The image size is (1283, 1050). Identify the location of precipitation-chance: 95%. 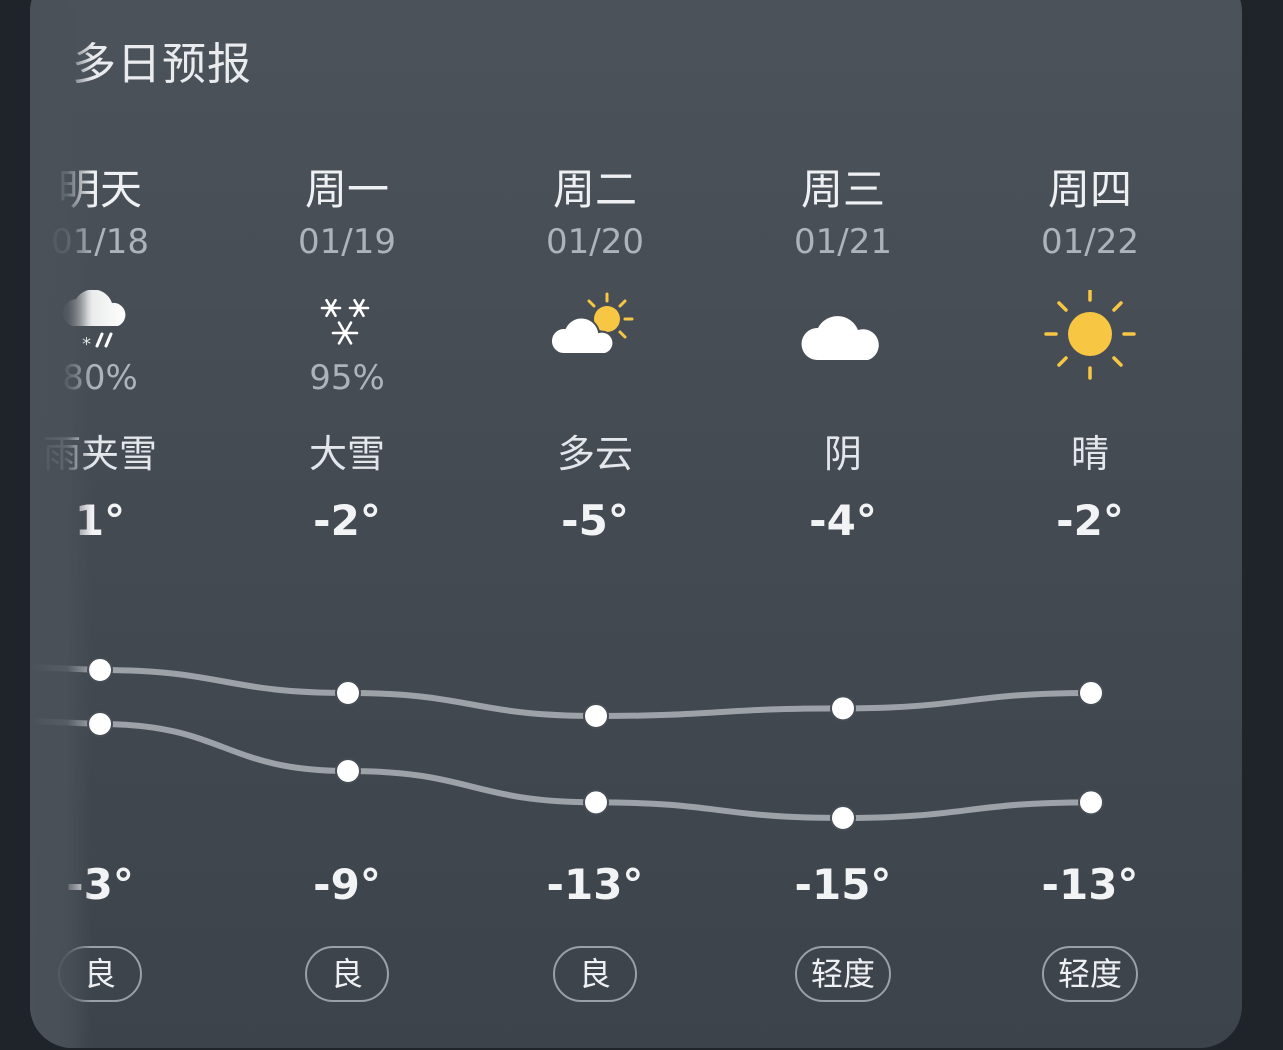
(347, 378).